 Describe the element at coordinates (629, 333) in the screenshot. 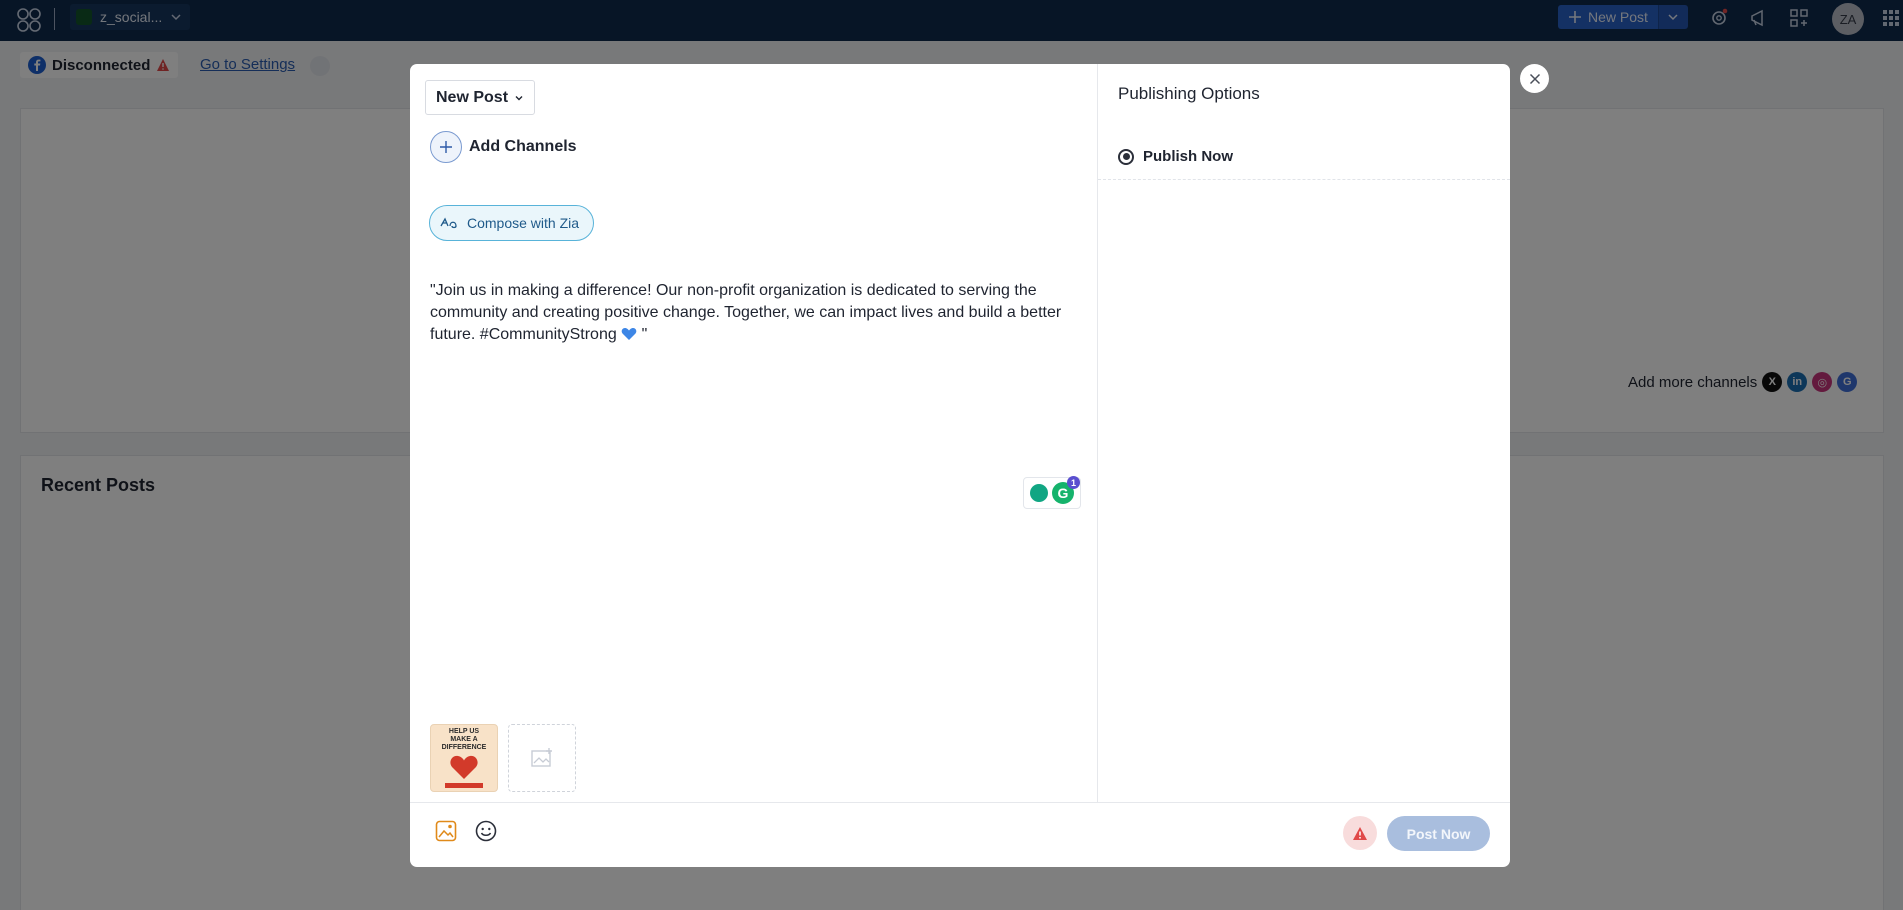

I see `blue-heart-emoji-icon` at that location.